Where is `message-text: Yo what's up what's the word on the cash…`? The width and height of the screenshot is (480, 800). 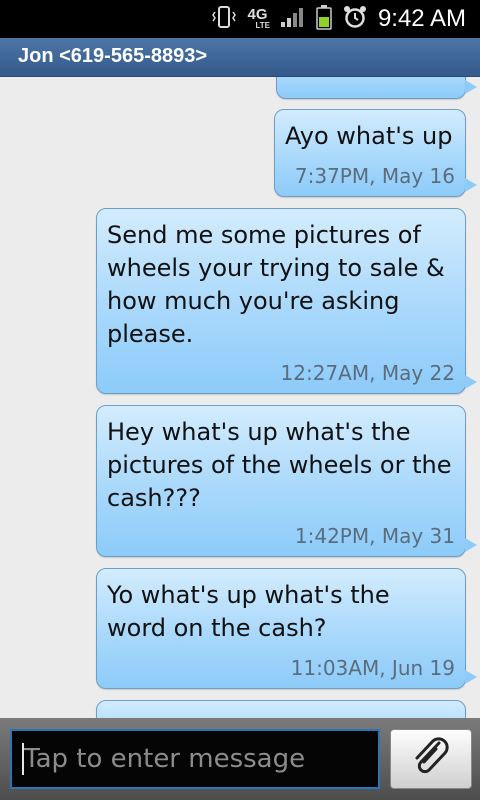
message-text: Yo what's up what's the word on the cash… is located at coordinates (248, 611).